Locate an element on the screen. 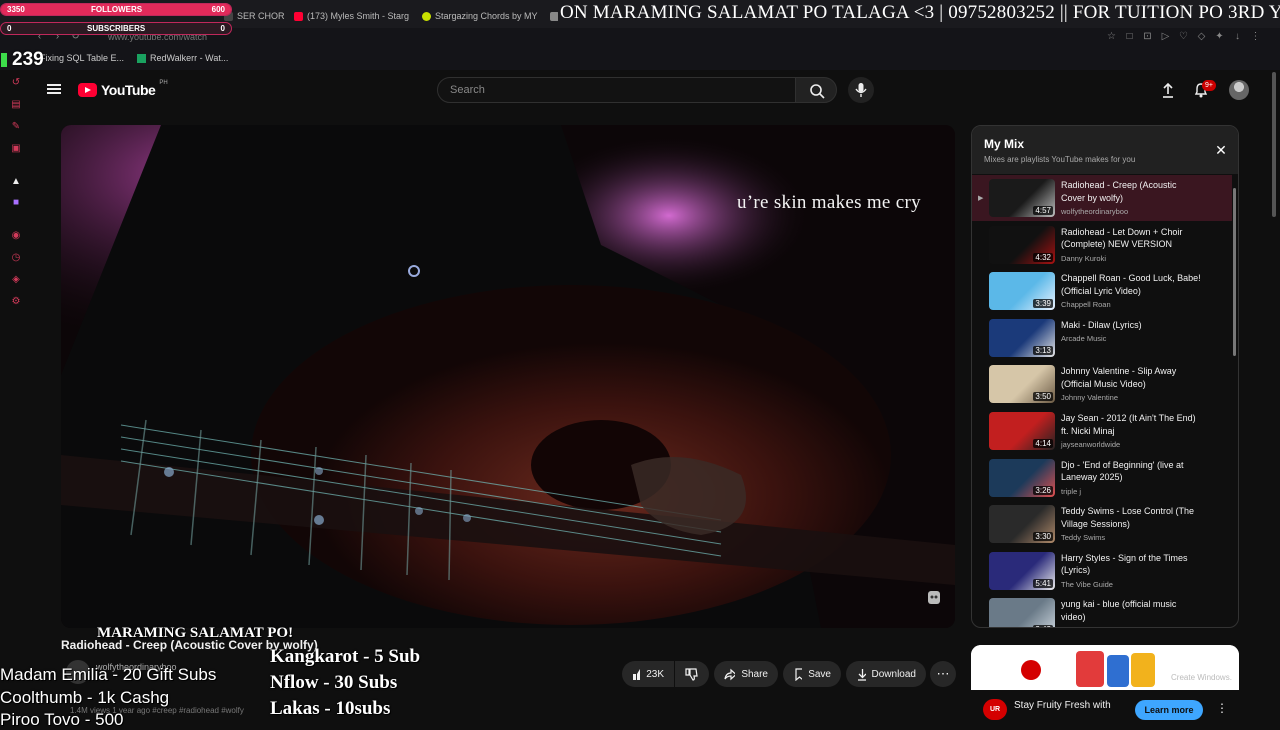  search-button is located at coordinates (816, 90).